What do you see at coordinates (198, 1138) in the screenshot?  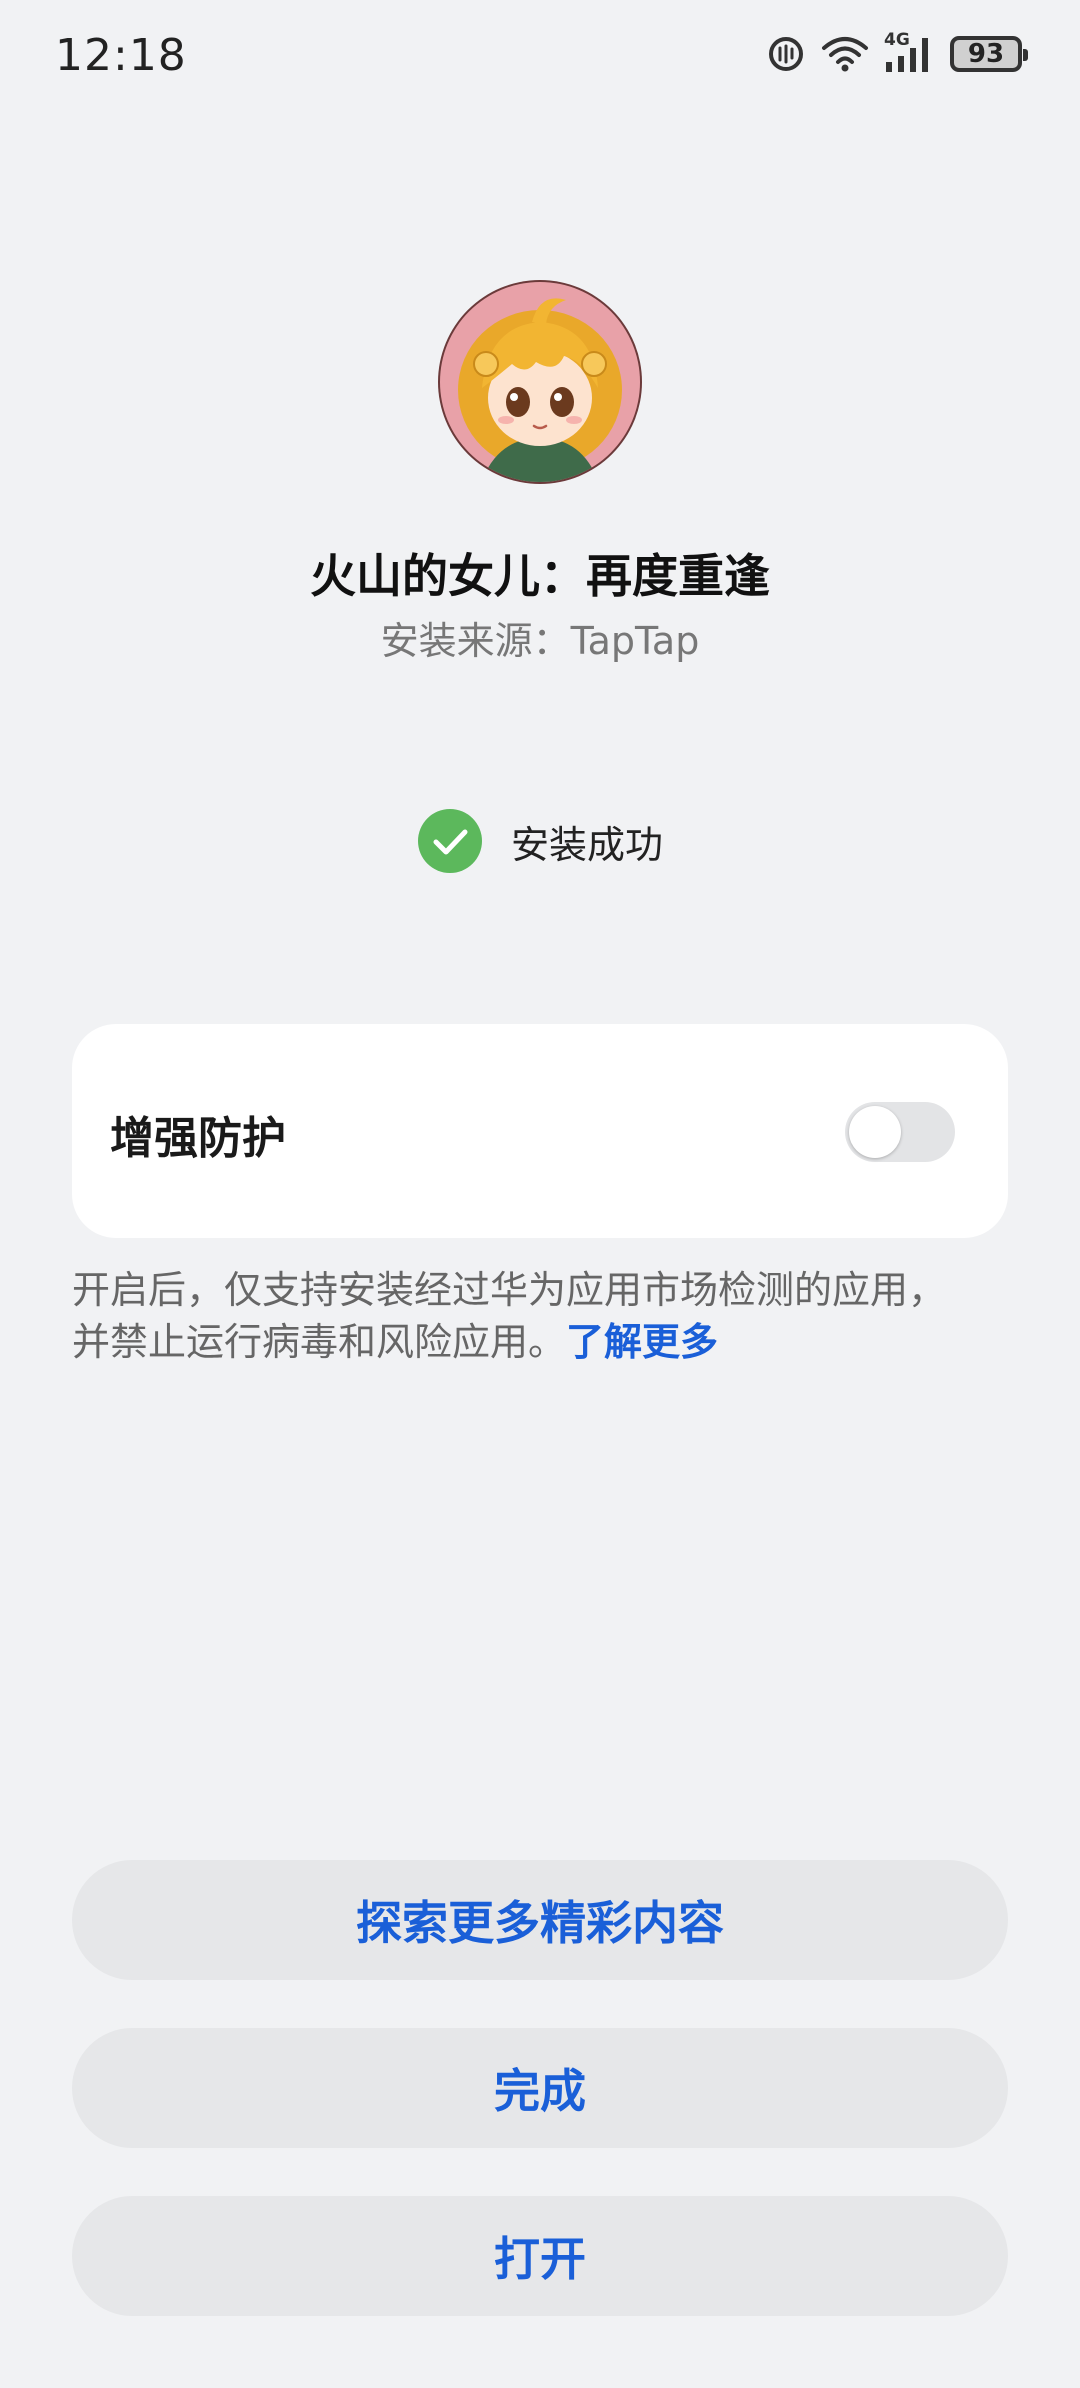 I see `protection-label: 增强防护` at bounding box center [198, 1138].